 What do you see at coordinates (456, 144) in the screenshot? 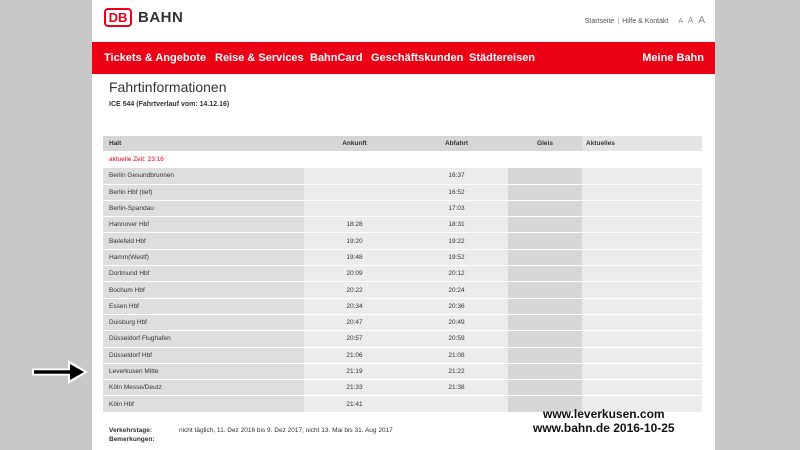
I see `col-abfahrt: Abfahrt` at bounding box center [456, 144].